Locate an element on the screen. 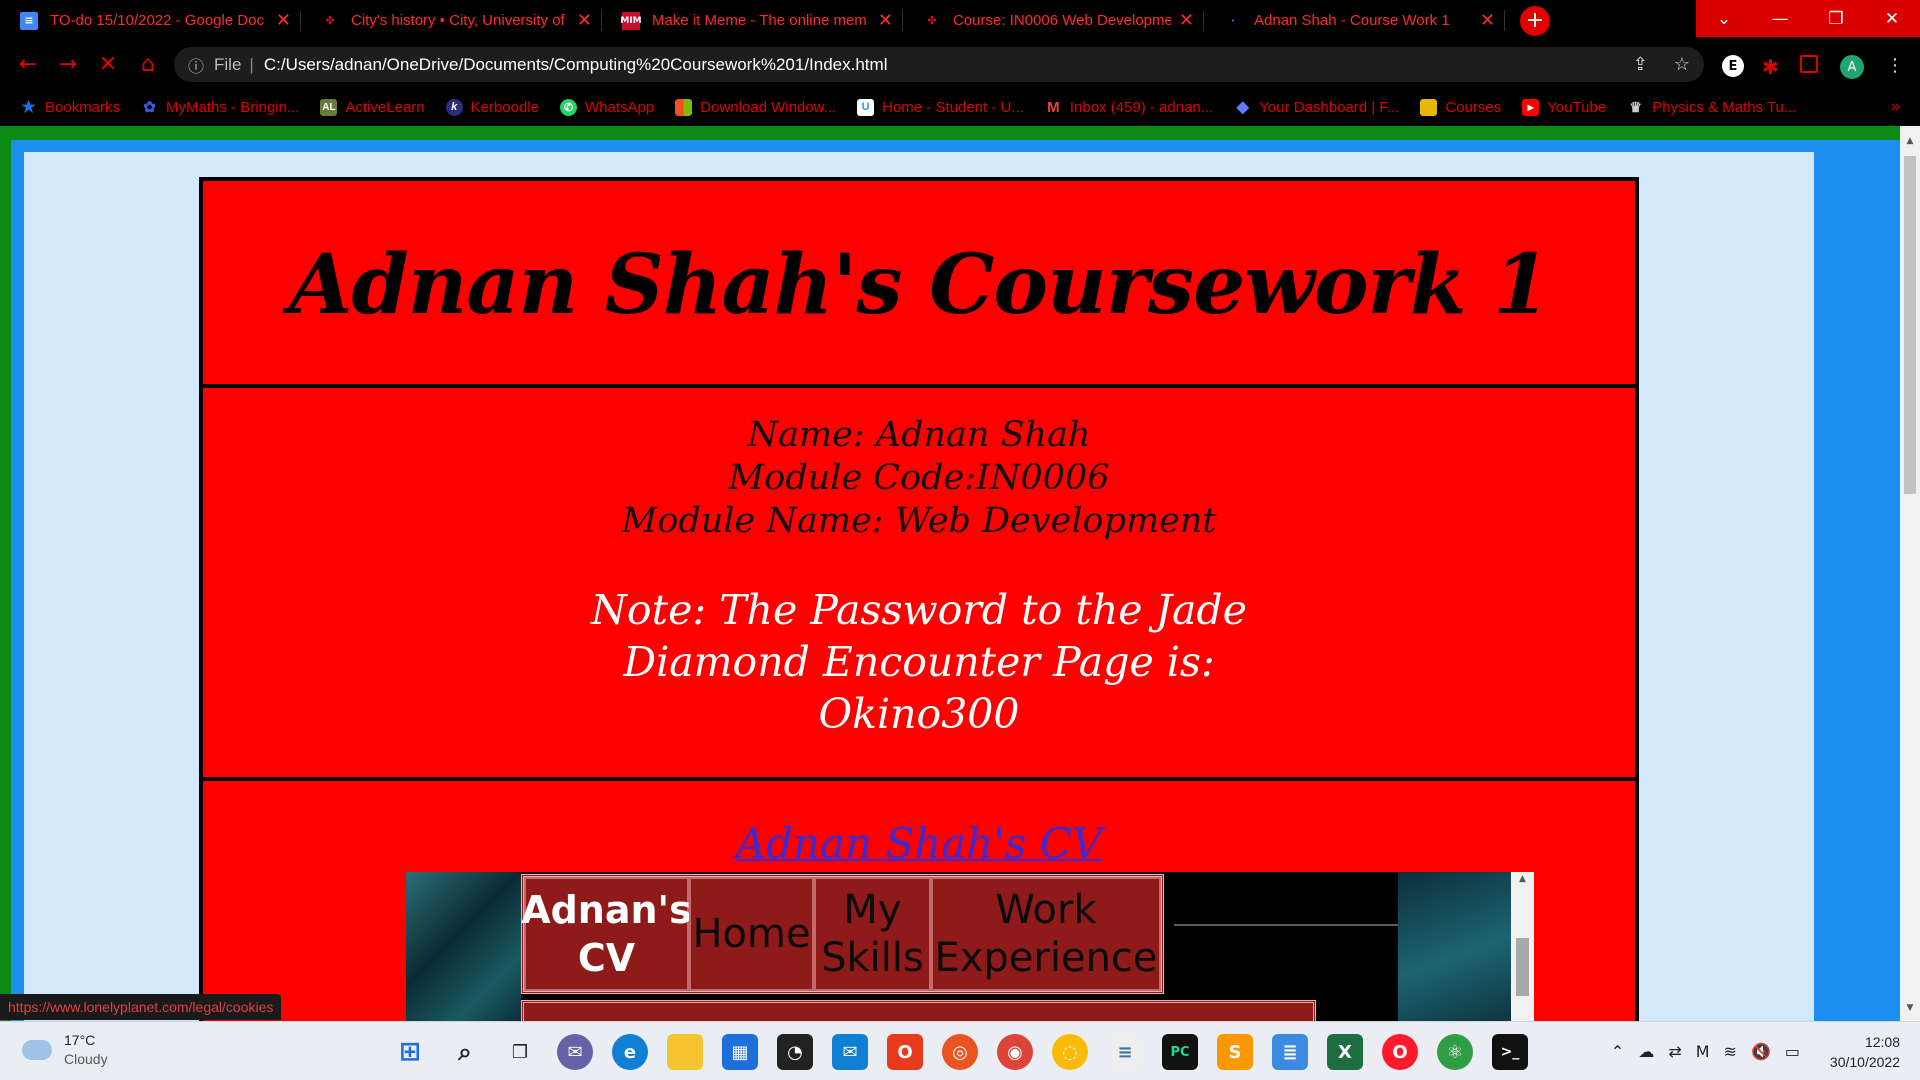 The image size is (1920, 1080). excel-icon: X is located at coordinates (1345, 1052).